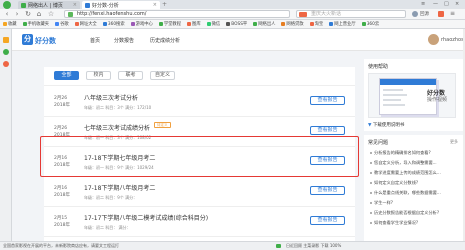 This screenshot has height=250, width=465. I want to click on bookmark-item: 手机收藏夹, so click(35, 24).